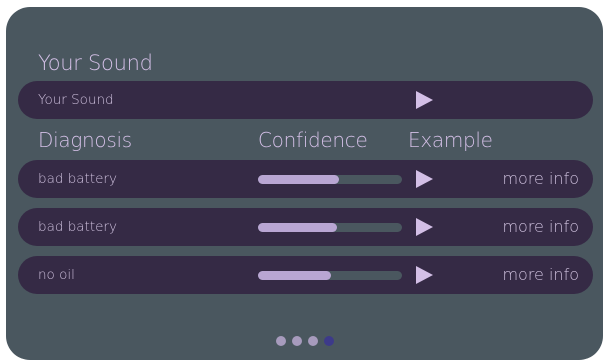  What do you see at coordinates (85, 140) in the screenshot?
I see `diagnosis-column-header: Diagnosis` at bounding box center [85, 140].